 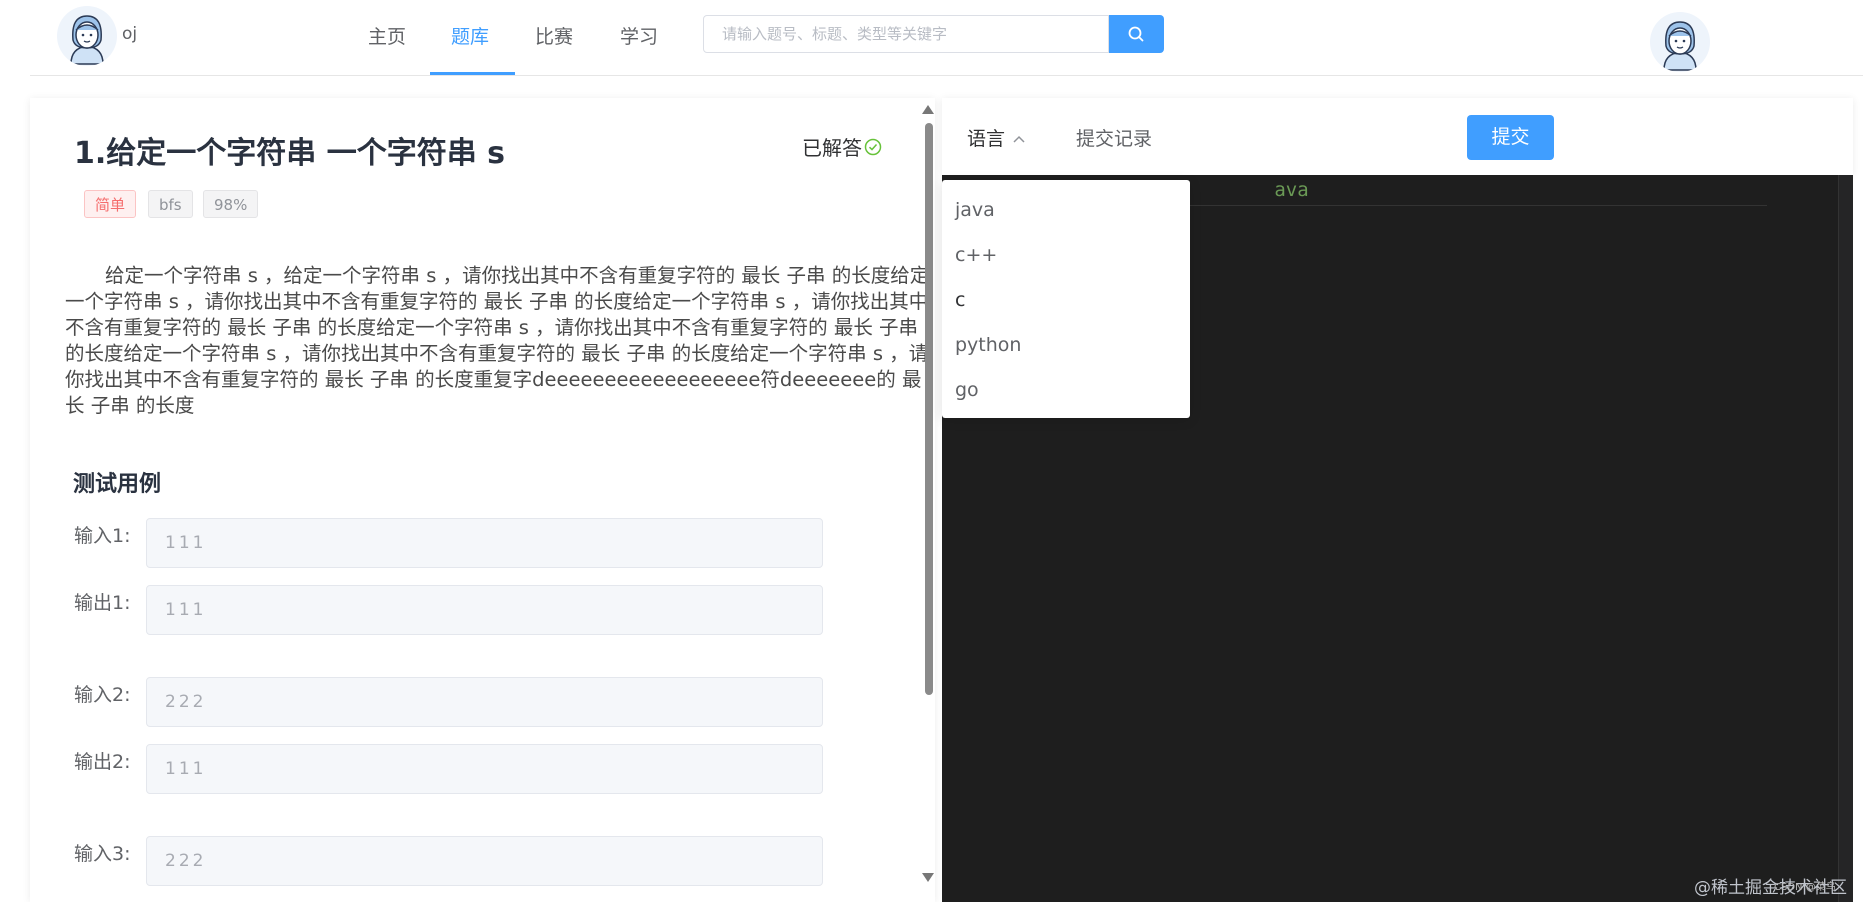 I want to click on difficulty-tag: 简单, so click(x=110, y=204).